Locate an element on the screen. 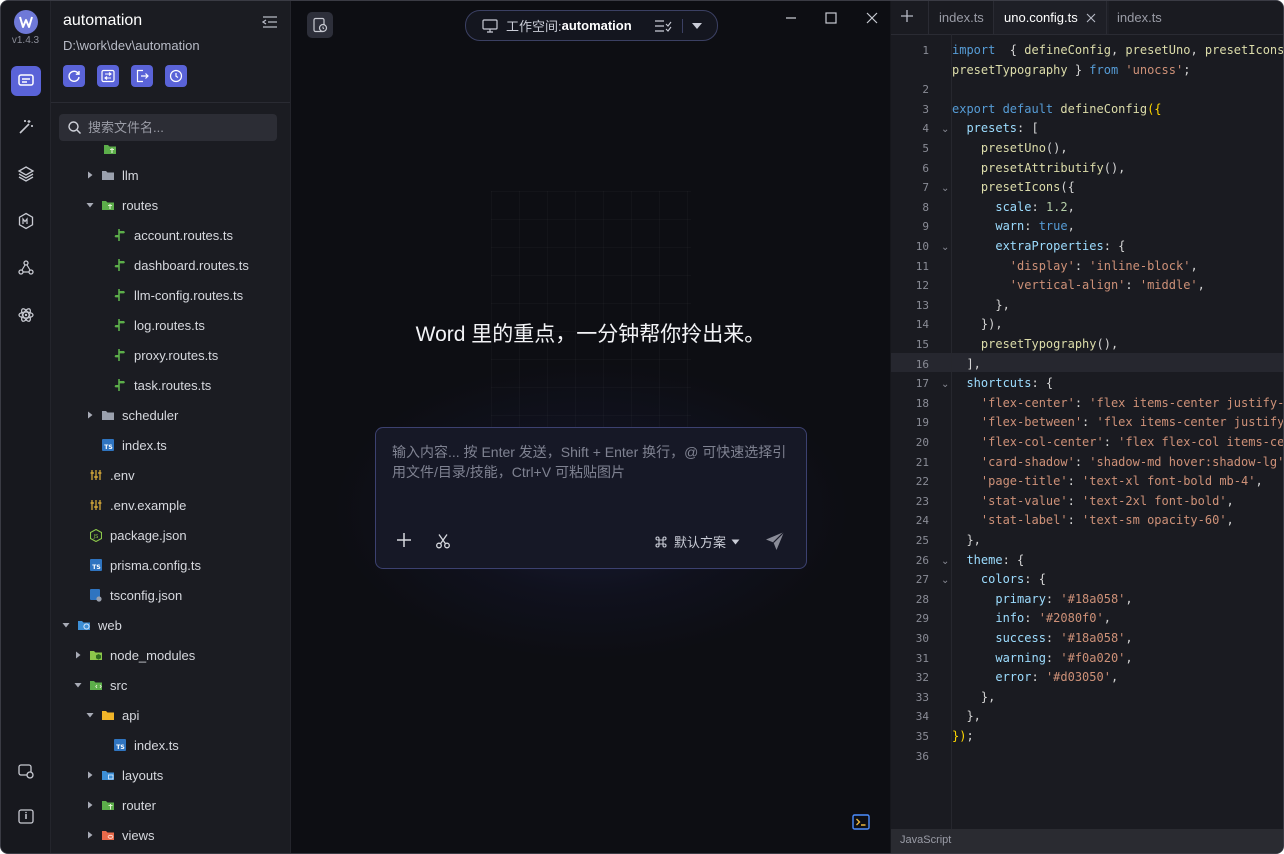 This screenshot has width=1284, height=854. session-history-button is located at coordinates (320, 25).